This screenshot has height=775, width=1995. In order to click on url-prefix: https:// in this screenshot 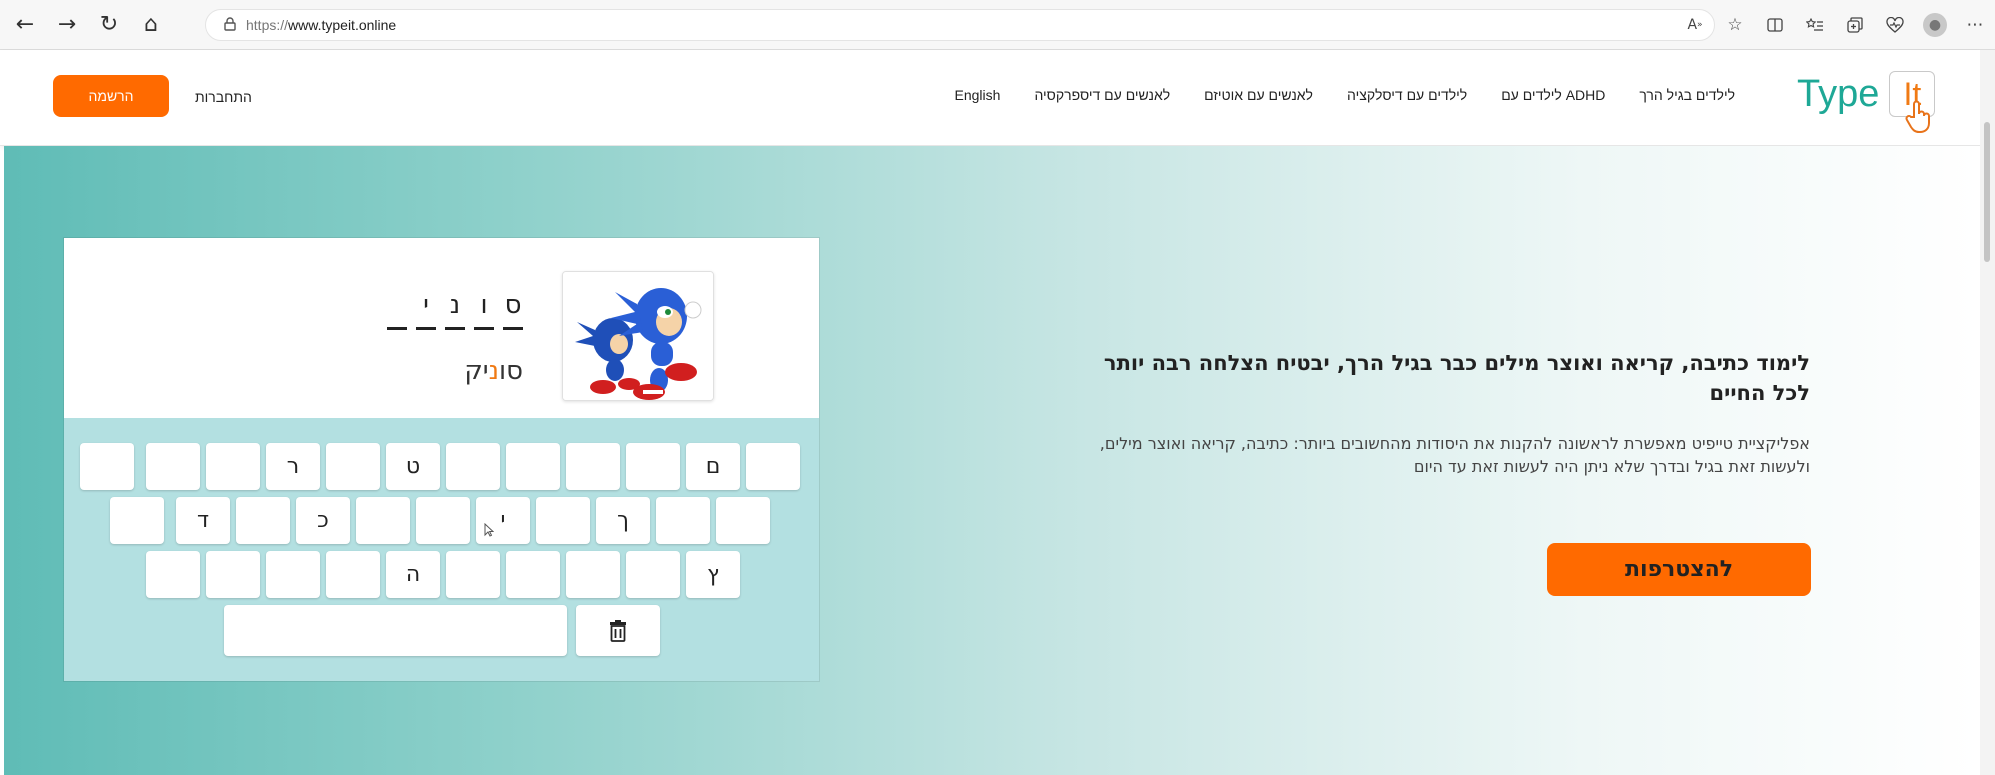, I will do `click(267, 25)`.